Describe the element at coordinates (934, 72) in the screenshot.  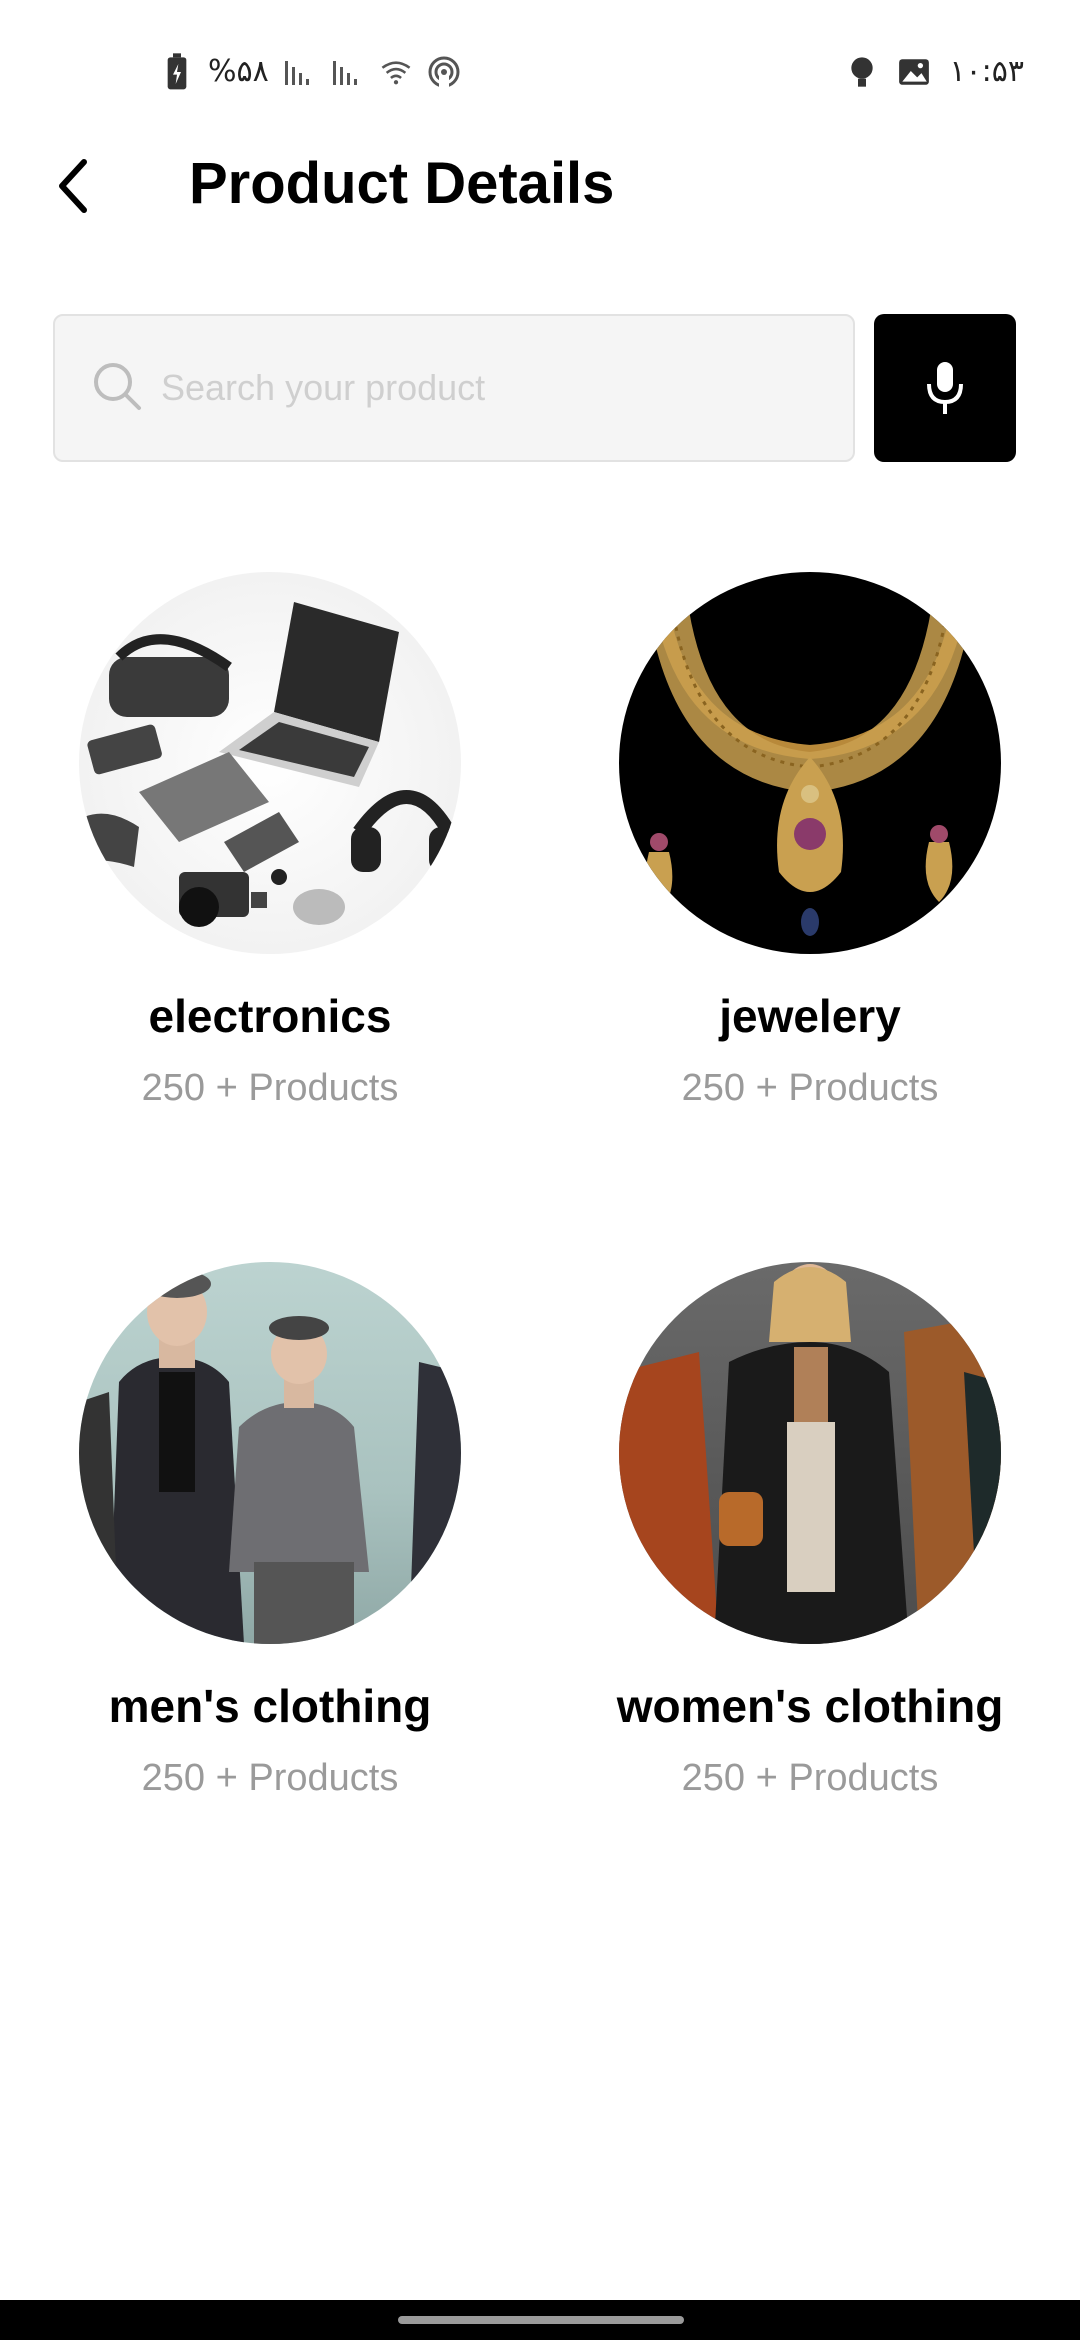
I see `status-bar-right: ۱۰:۵۳` at that location.